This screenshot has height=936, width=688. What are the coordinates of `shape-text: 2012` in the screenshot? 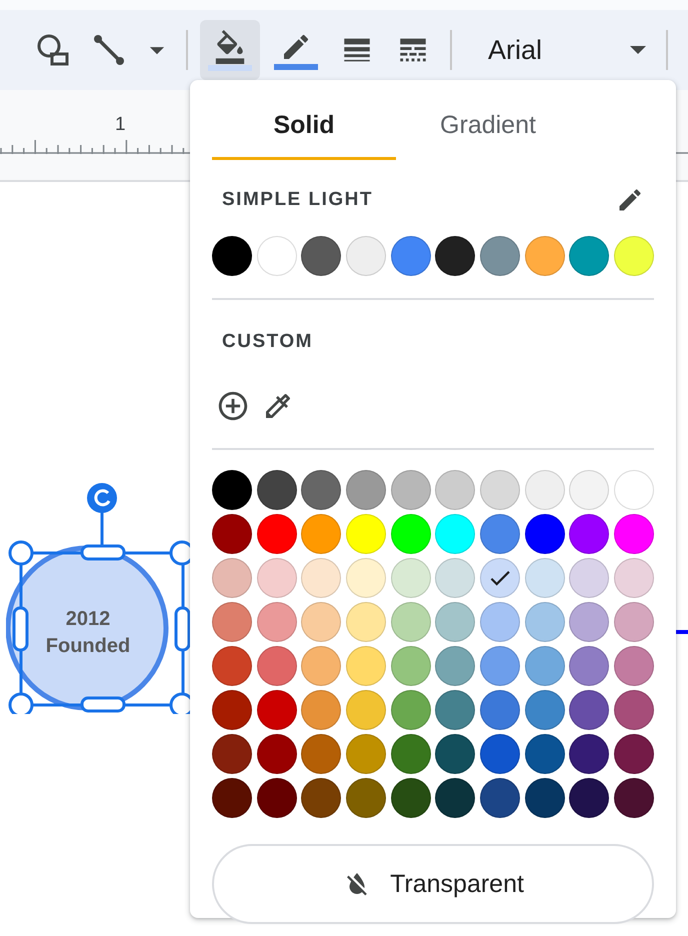 It's located at (88, 619).